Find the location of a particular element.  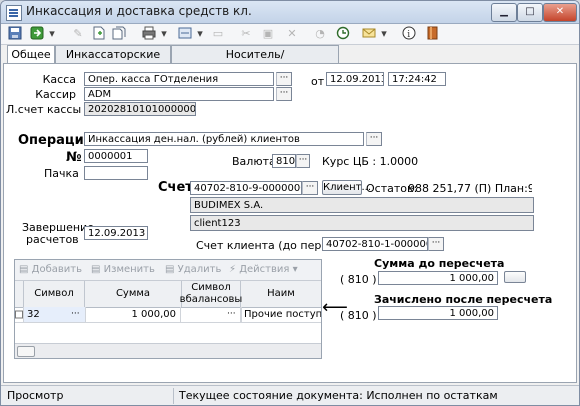

minimize-button: ▁ is located at coordinates (504, 12).